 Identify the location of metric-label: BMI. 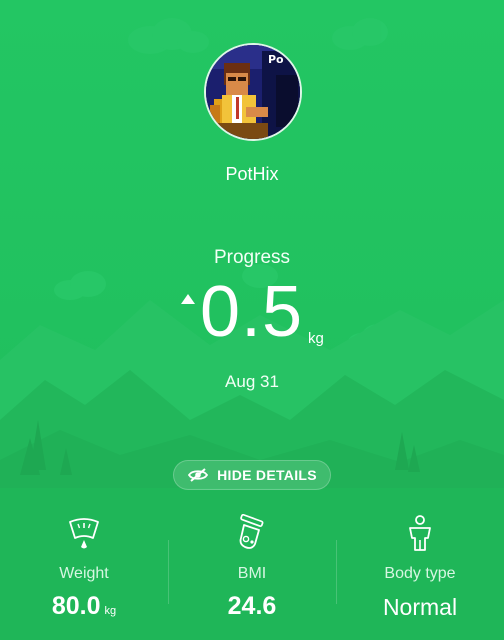
(252, 573).